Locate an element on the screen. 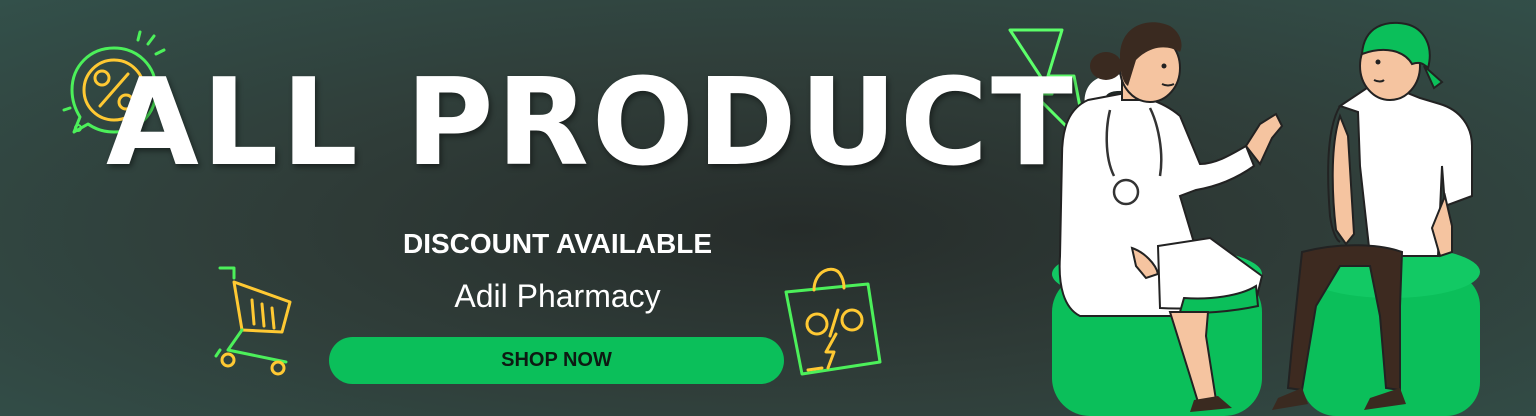 The width and height of the screenshot is (1536, 416). shop-now-button: SHOP NOW is located at coordinates (556, 360).